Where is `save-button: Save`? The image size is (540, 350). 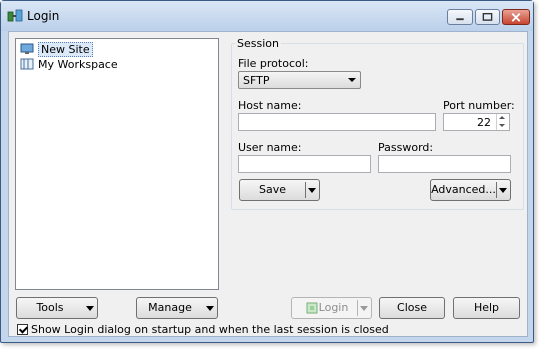 save-button: Save is located at coordinates (279, 190).